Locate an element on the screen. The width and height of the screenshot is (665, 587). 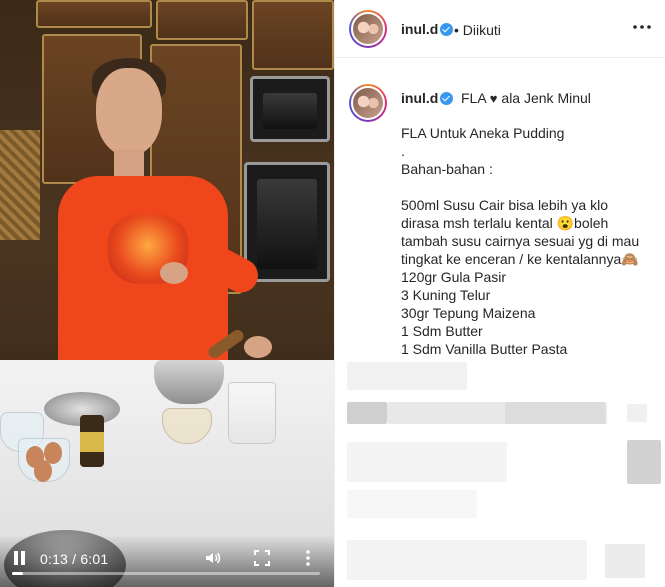
caption-title: FLA ♥ ala Jenk Minul is located at coordinates (526, 98).